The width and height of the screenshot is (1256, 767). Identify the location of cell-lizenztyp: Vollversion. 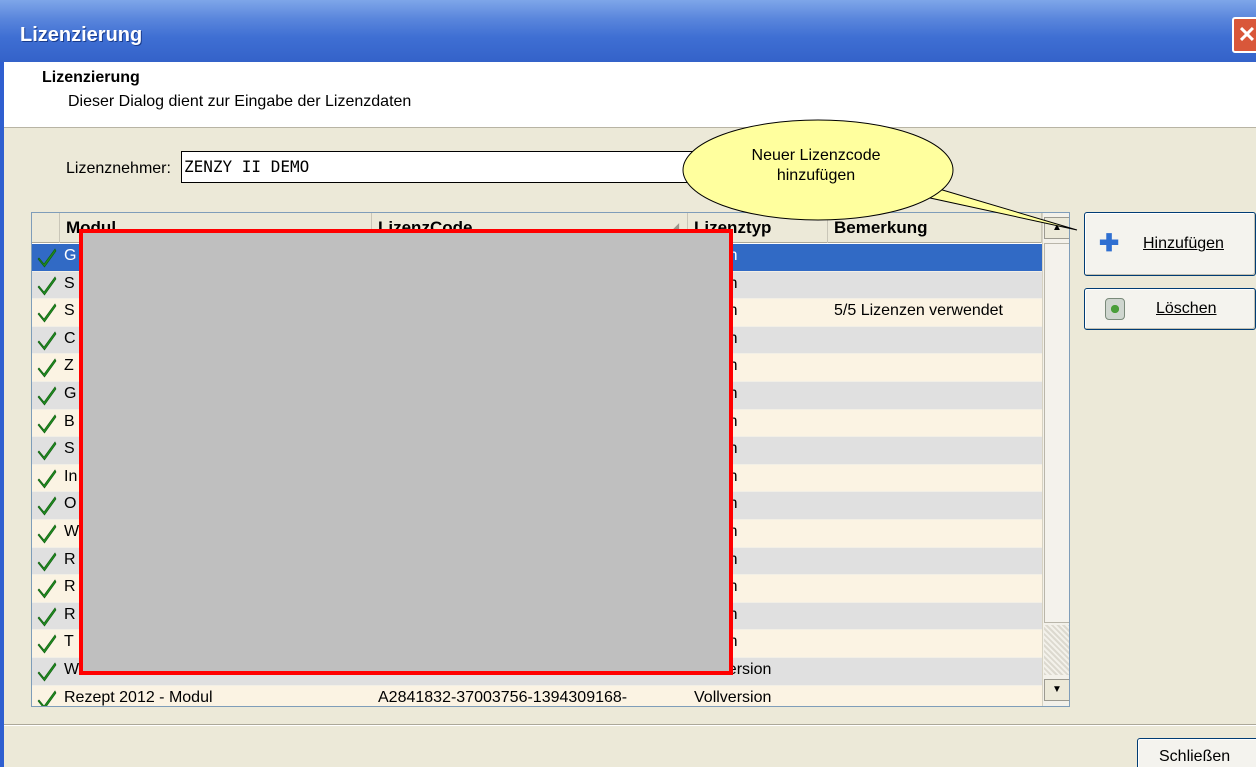
(733, 697).